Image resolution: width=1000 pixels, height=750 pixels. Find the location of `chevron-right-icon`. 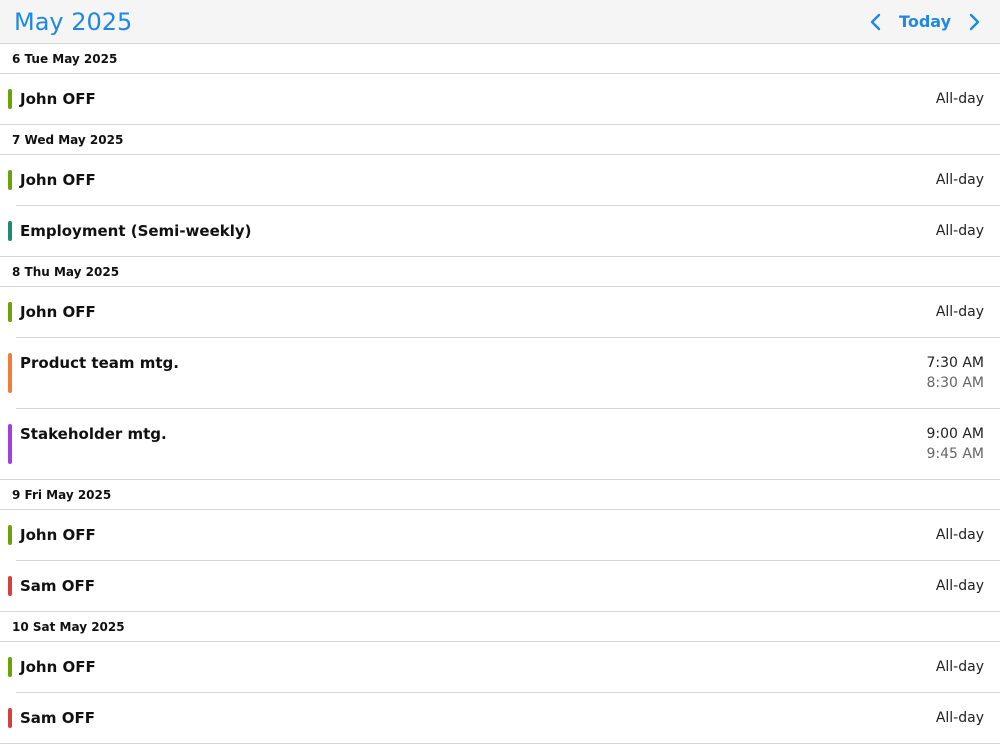

chevron-right-icon is located at coordinates (975, 22).